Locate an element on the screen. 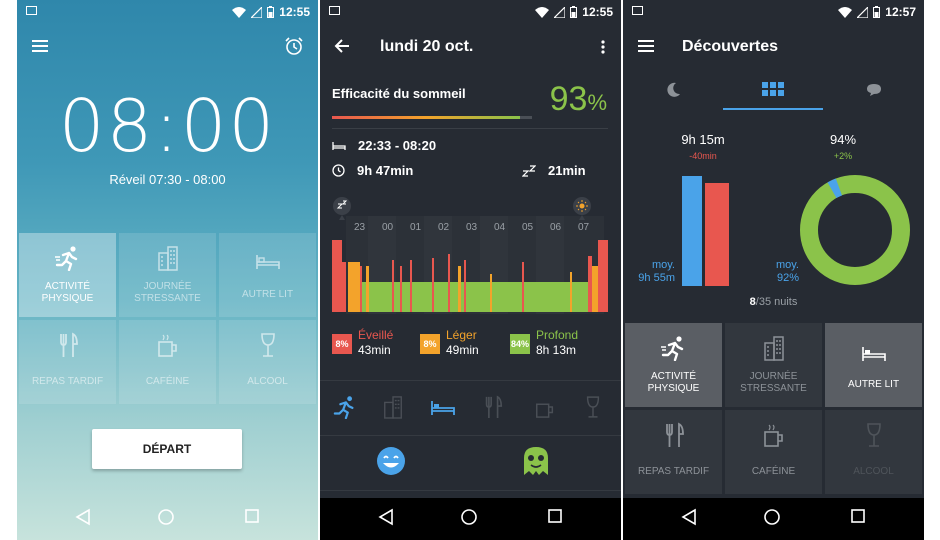 This screenshot has height=540, width=940. hour-label: 23 is located at coordinates (360, 227).